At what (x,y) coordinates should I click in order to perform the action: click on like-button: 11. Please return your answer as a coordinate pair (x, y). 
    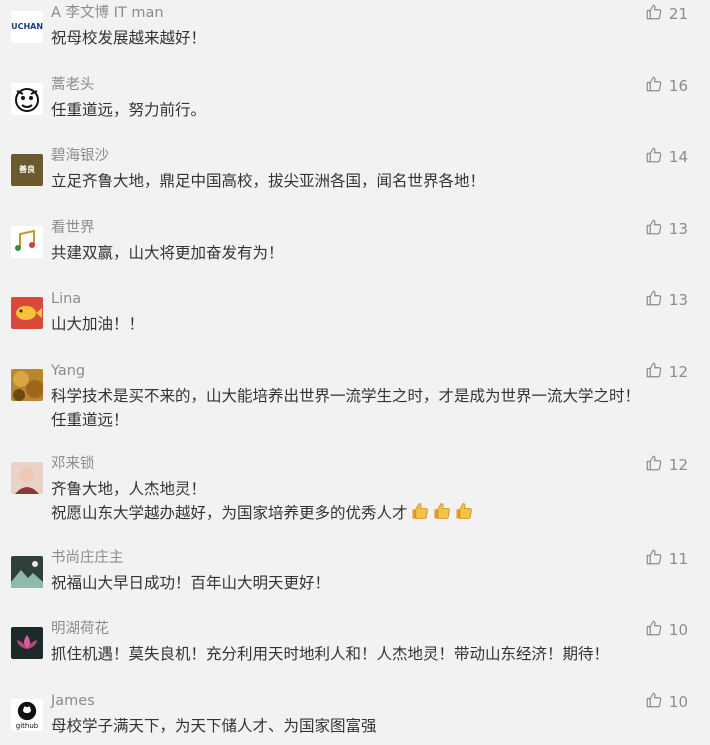
    Looking at the image, I should click on (666, 559).